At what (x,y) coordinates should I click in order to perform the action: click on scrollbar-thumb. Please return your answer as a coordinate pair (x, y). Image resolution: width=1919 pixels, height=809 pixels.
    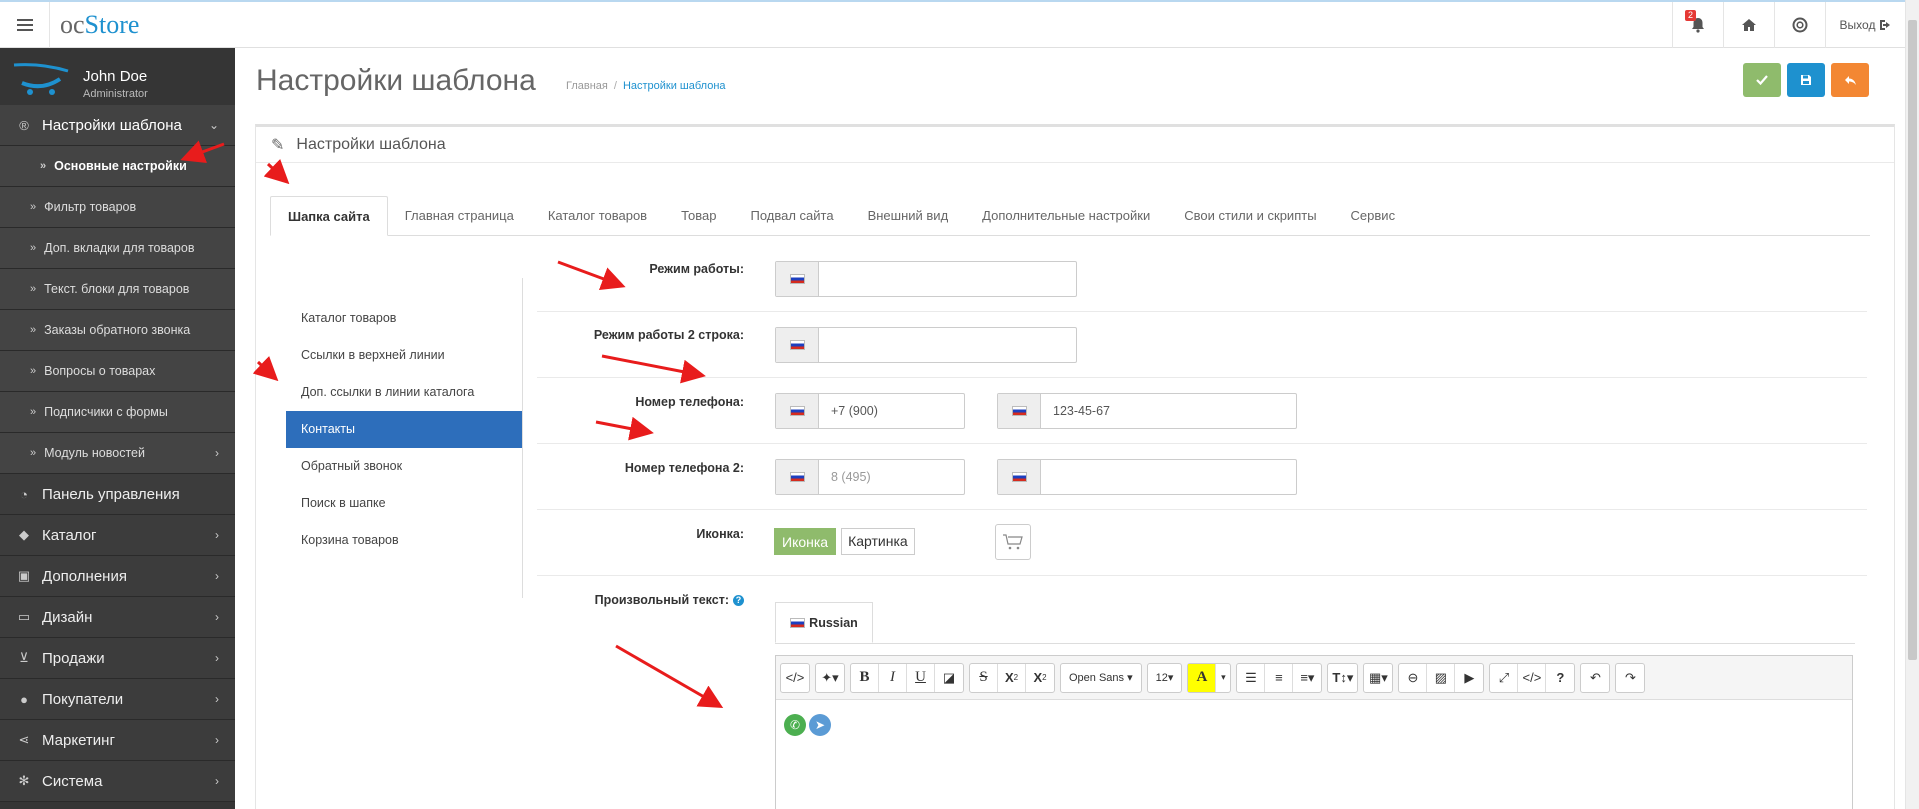
    Looking at the image, I should click on (1912, 340).